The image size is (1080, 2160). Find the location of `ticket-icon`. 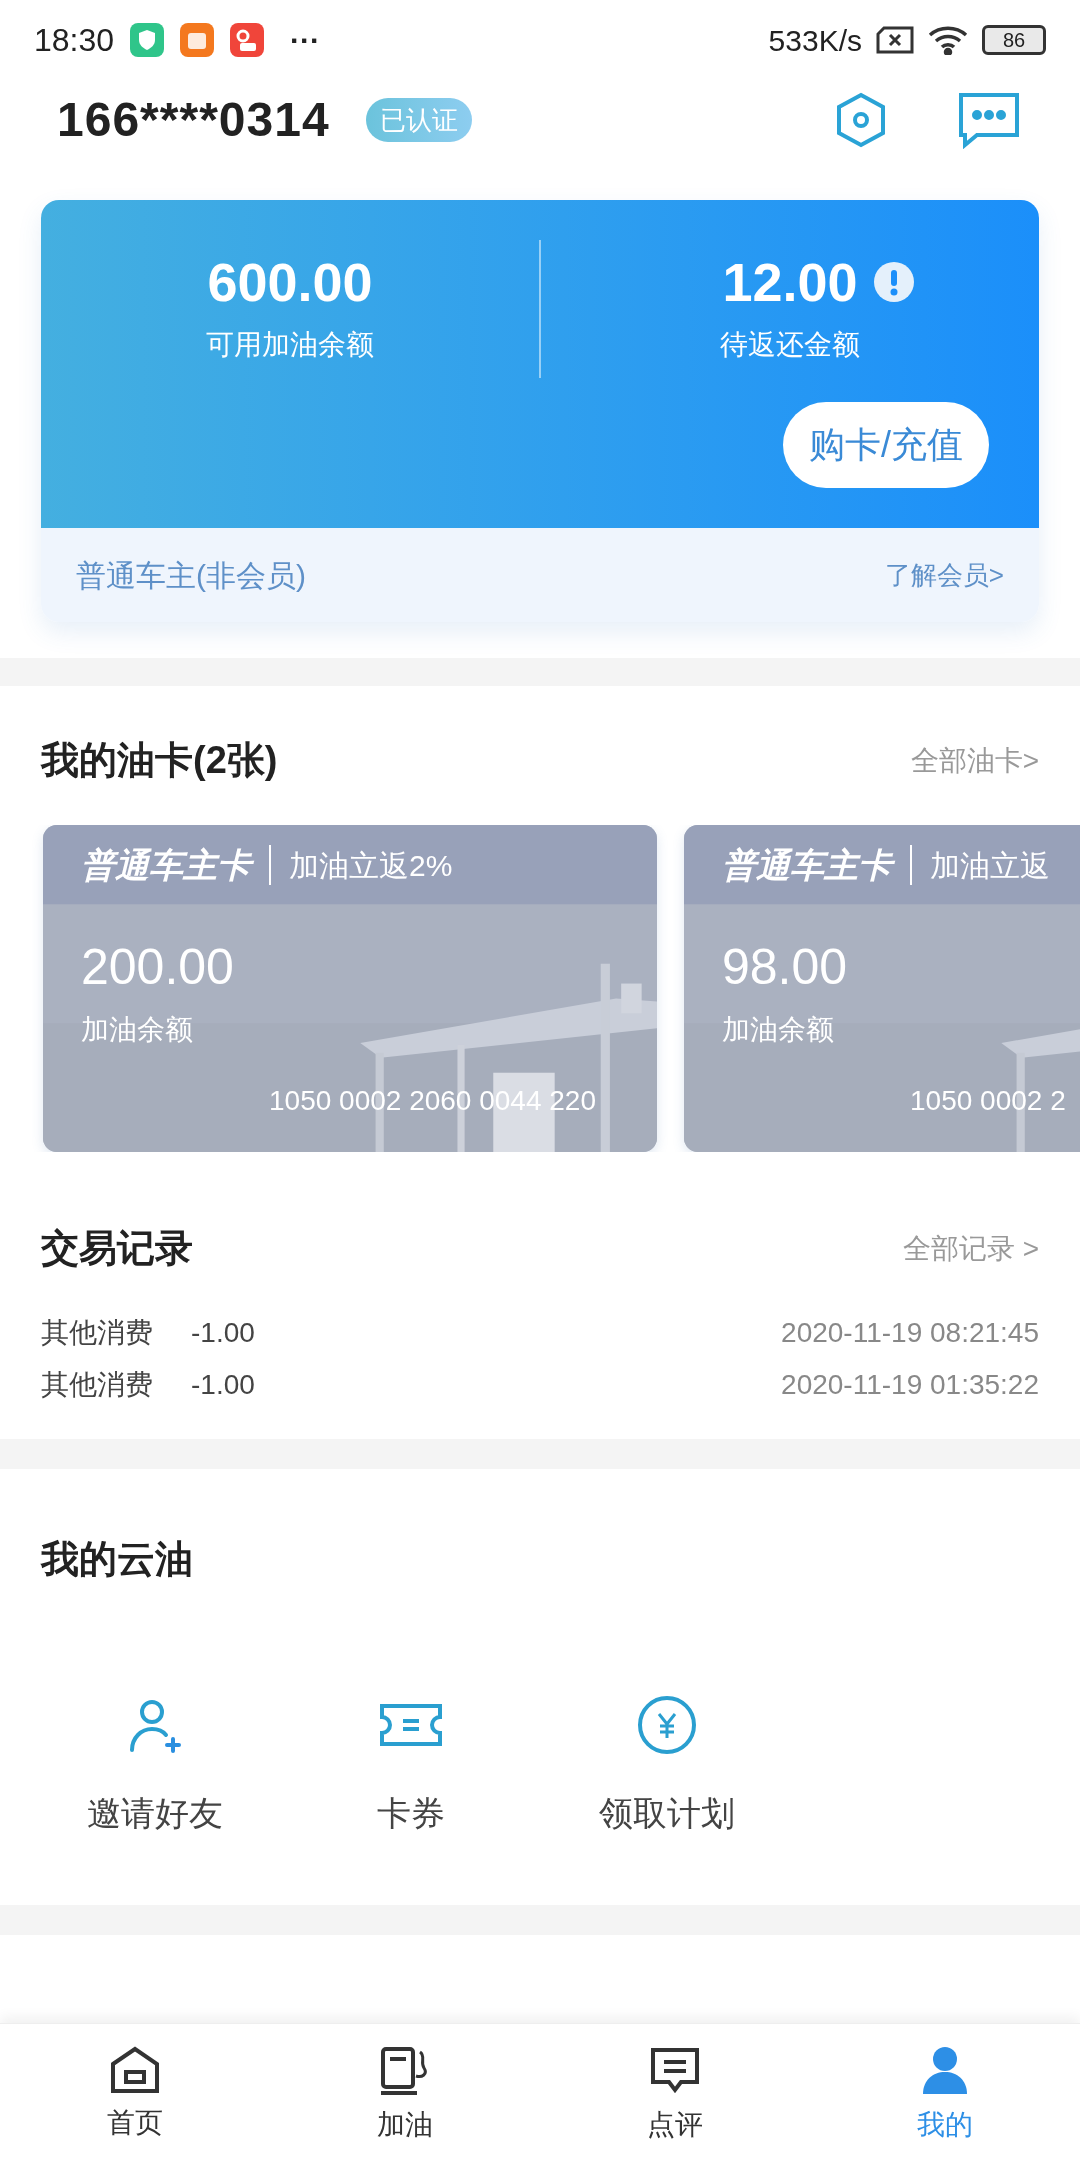

ticket-icon is located at coordinates (411, 1725).